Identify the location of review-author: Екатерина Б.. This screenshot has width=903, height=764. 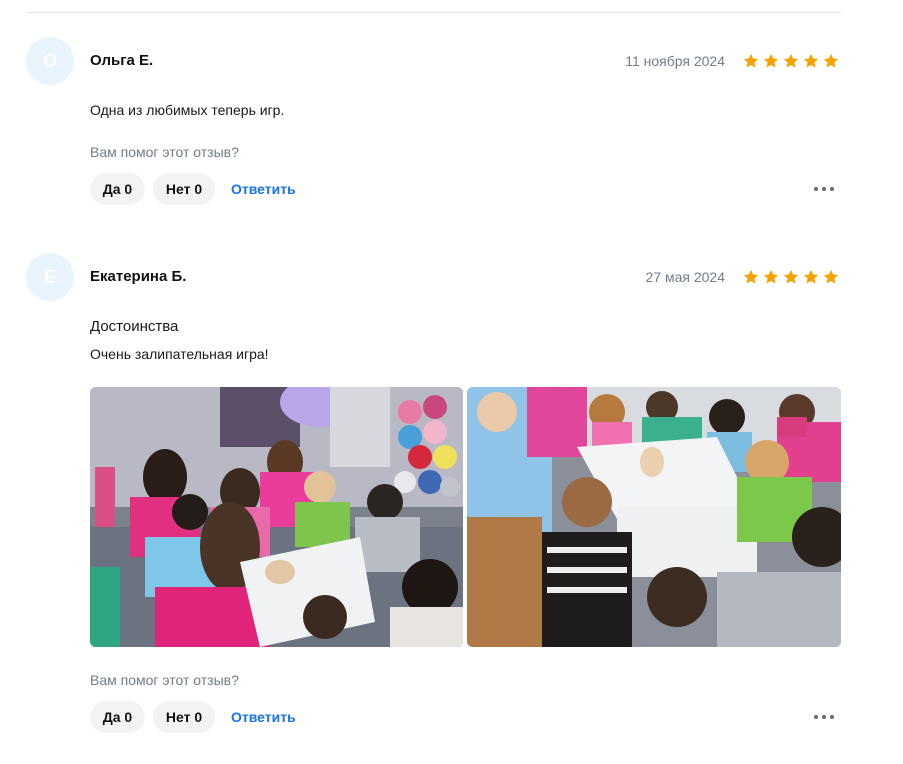
(138, 276).